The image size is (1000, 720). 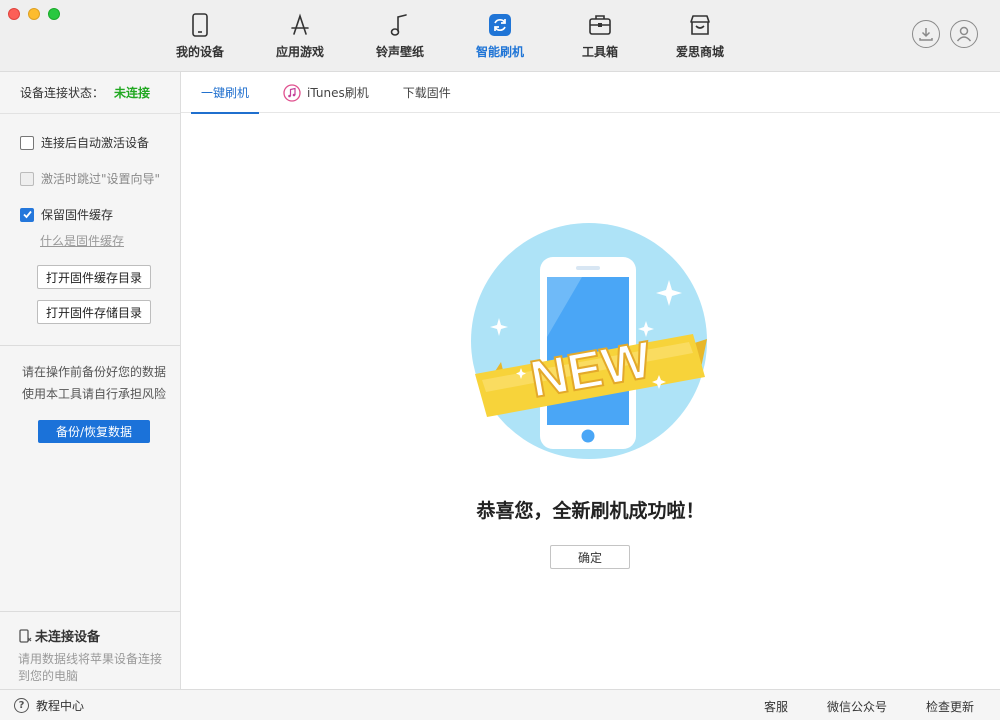 I want to click on wechat-account-link: 微信公众号, so click(x=857, y=706).